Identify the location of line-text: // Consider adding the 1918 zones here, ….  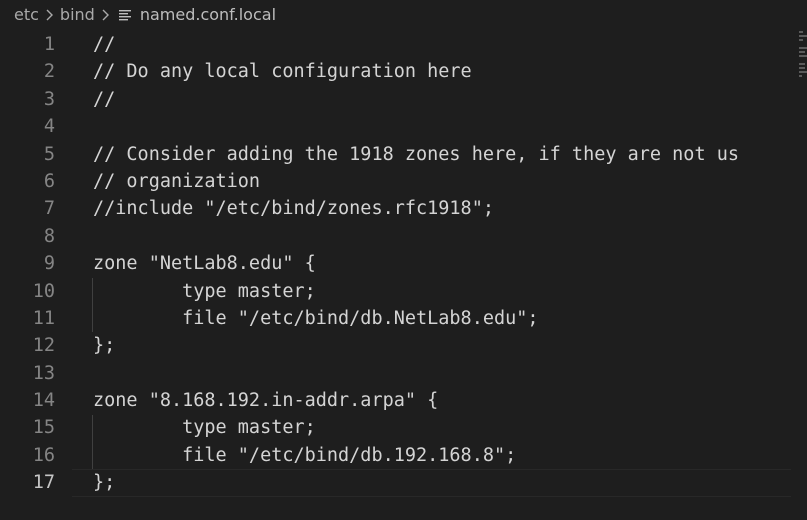
(416, 154).